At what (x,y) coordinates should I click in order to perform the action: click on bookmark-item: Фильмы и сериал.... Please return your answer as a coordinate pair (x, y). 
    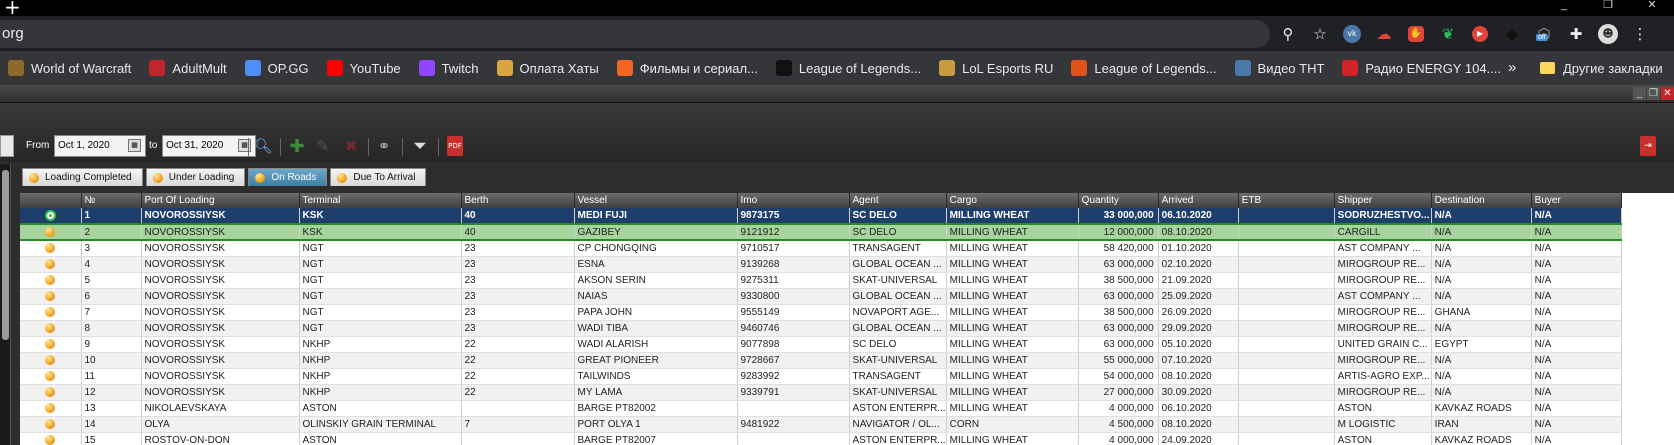
    Looking at the image, I should click on (687, 68).